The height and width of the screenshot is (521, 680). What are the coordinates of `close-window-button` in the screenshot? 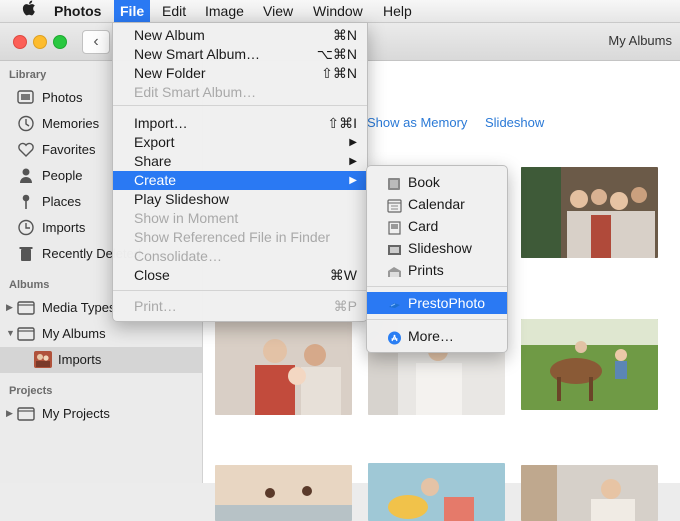 It's located at (20, 42).